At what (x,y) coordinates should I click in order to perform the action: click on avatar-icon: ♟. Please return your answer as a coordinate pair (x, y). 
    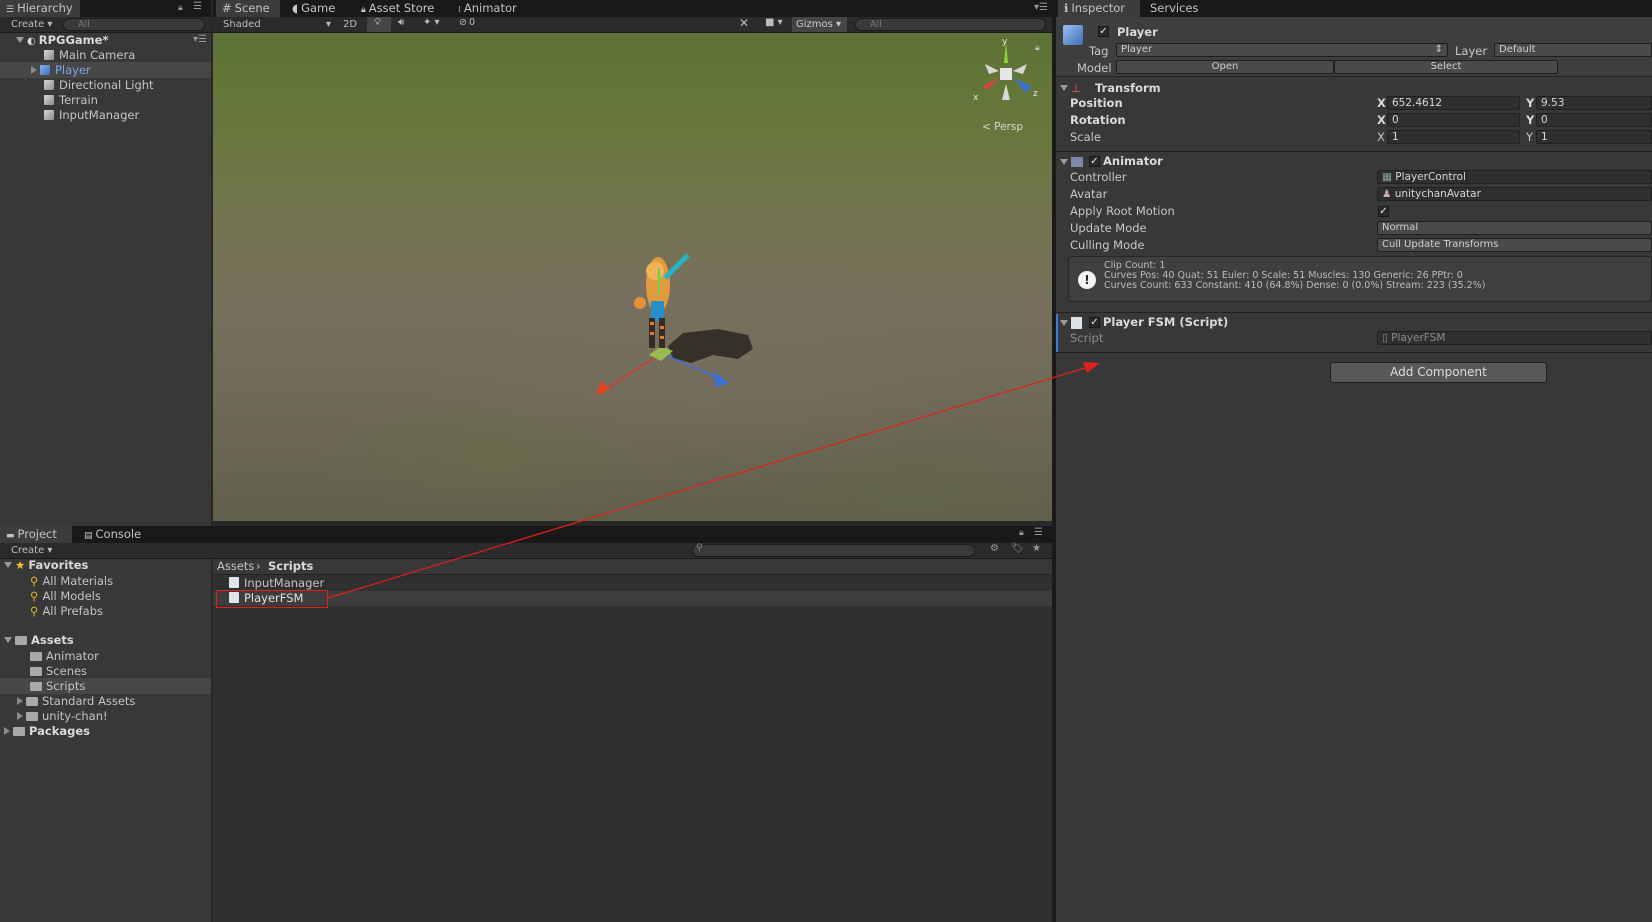
    Looking at the image, I should click on (1387, 194).